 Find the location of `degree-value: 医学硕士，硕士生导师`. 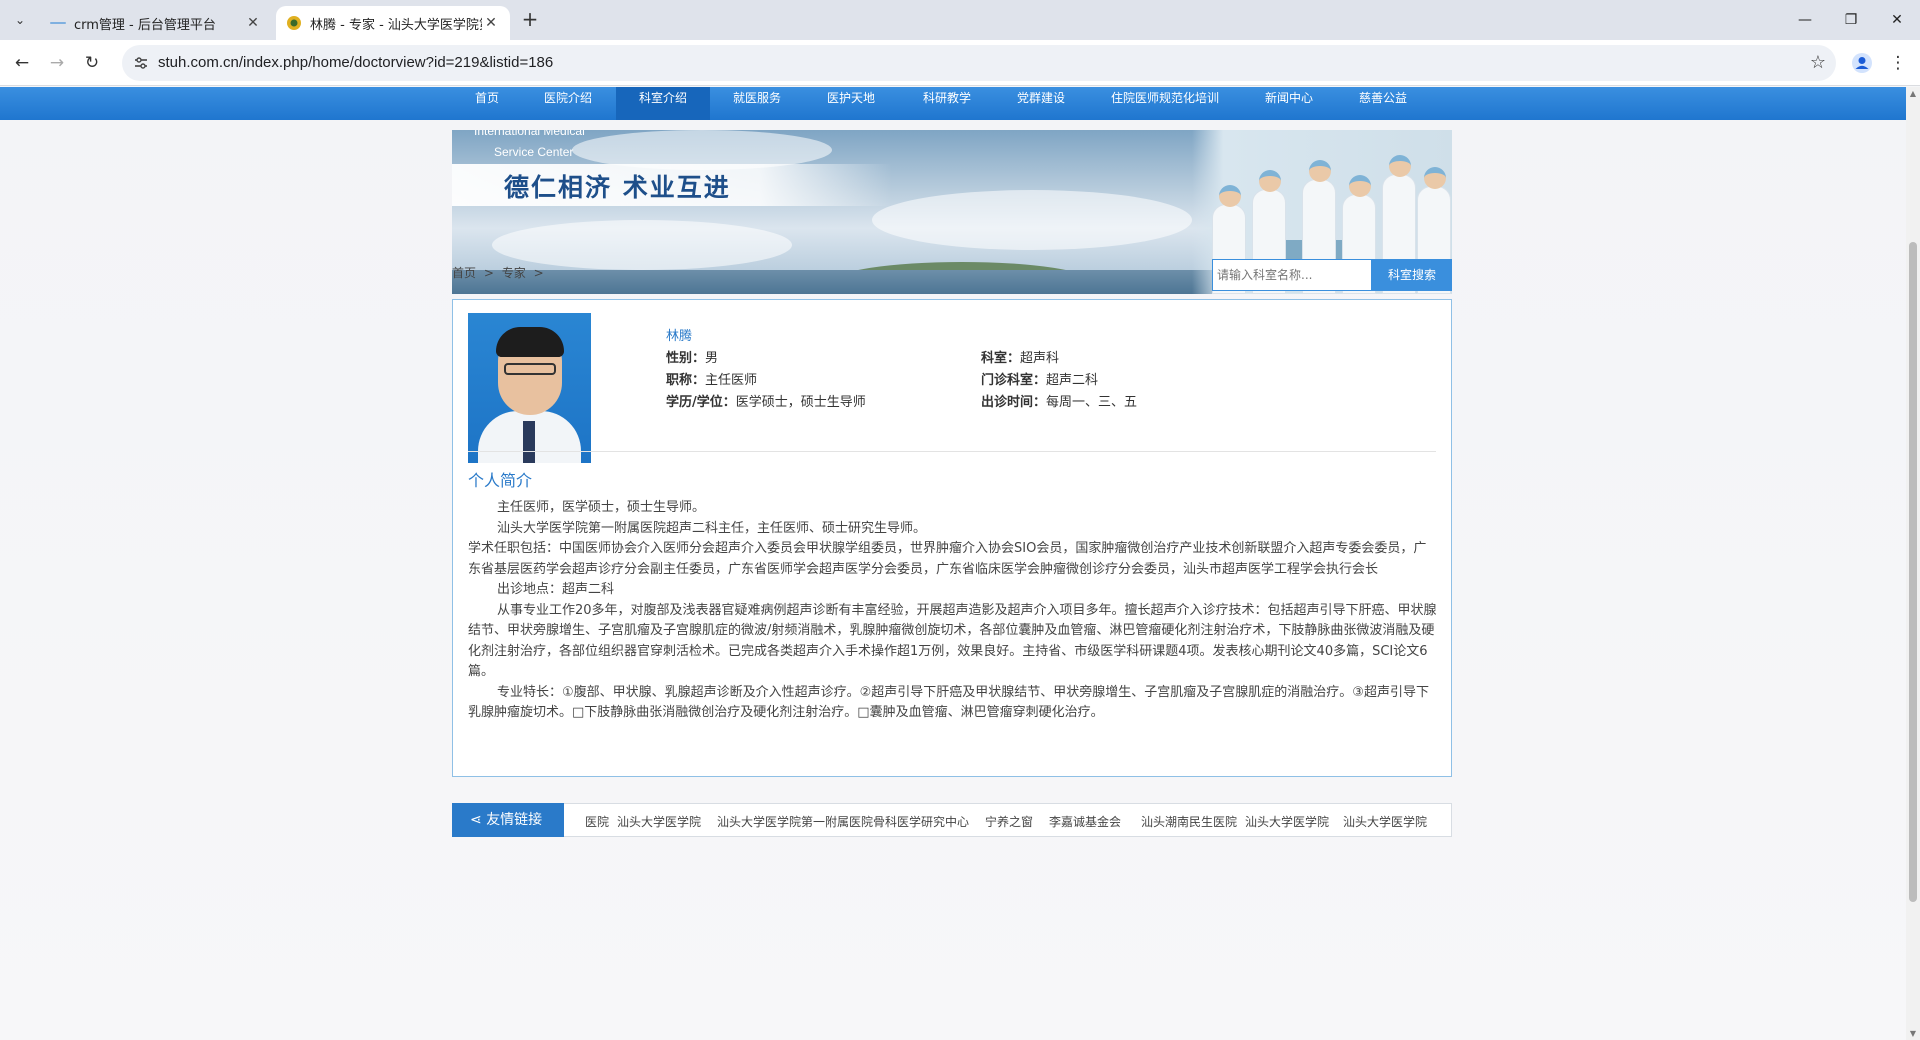

degree-value: 医学硕士，硕士生导师 is located at coordinates (800, 402).